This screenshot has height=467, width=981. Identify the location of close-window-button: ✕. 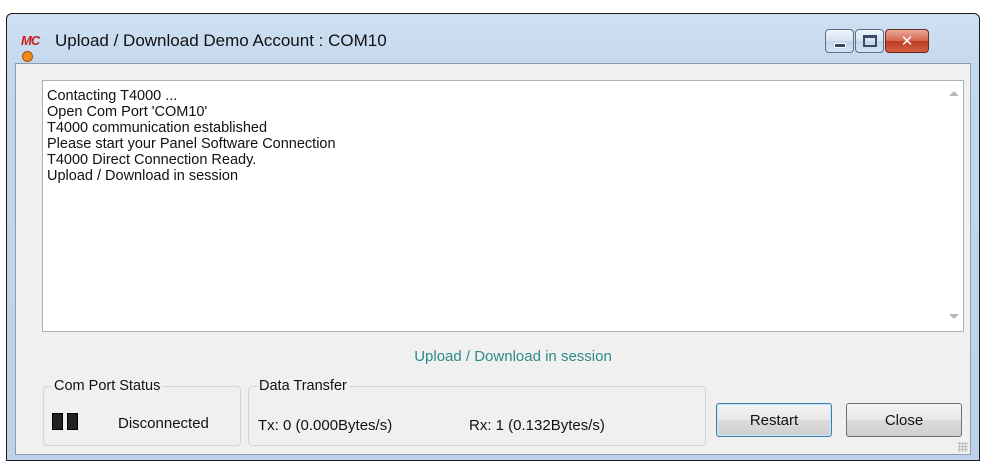
(907, 41).